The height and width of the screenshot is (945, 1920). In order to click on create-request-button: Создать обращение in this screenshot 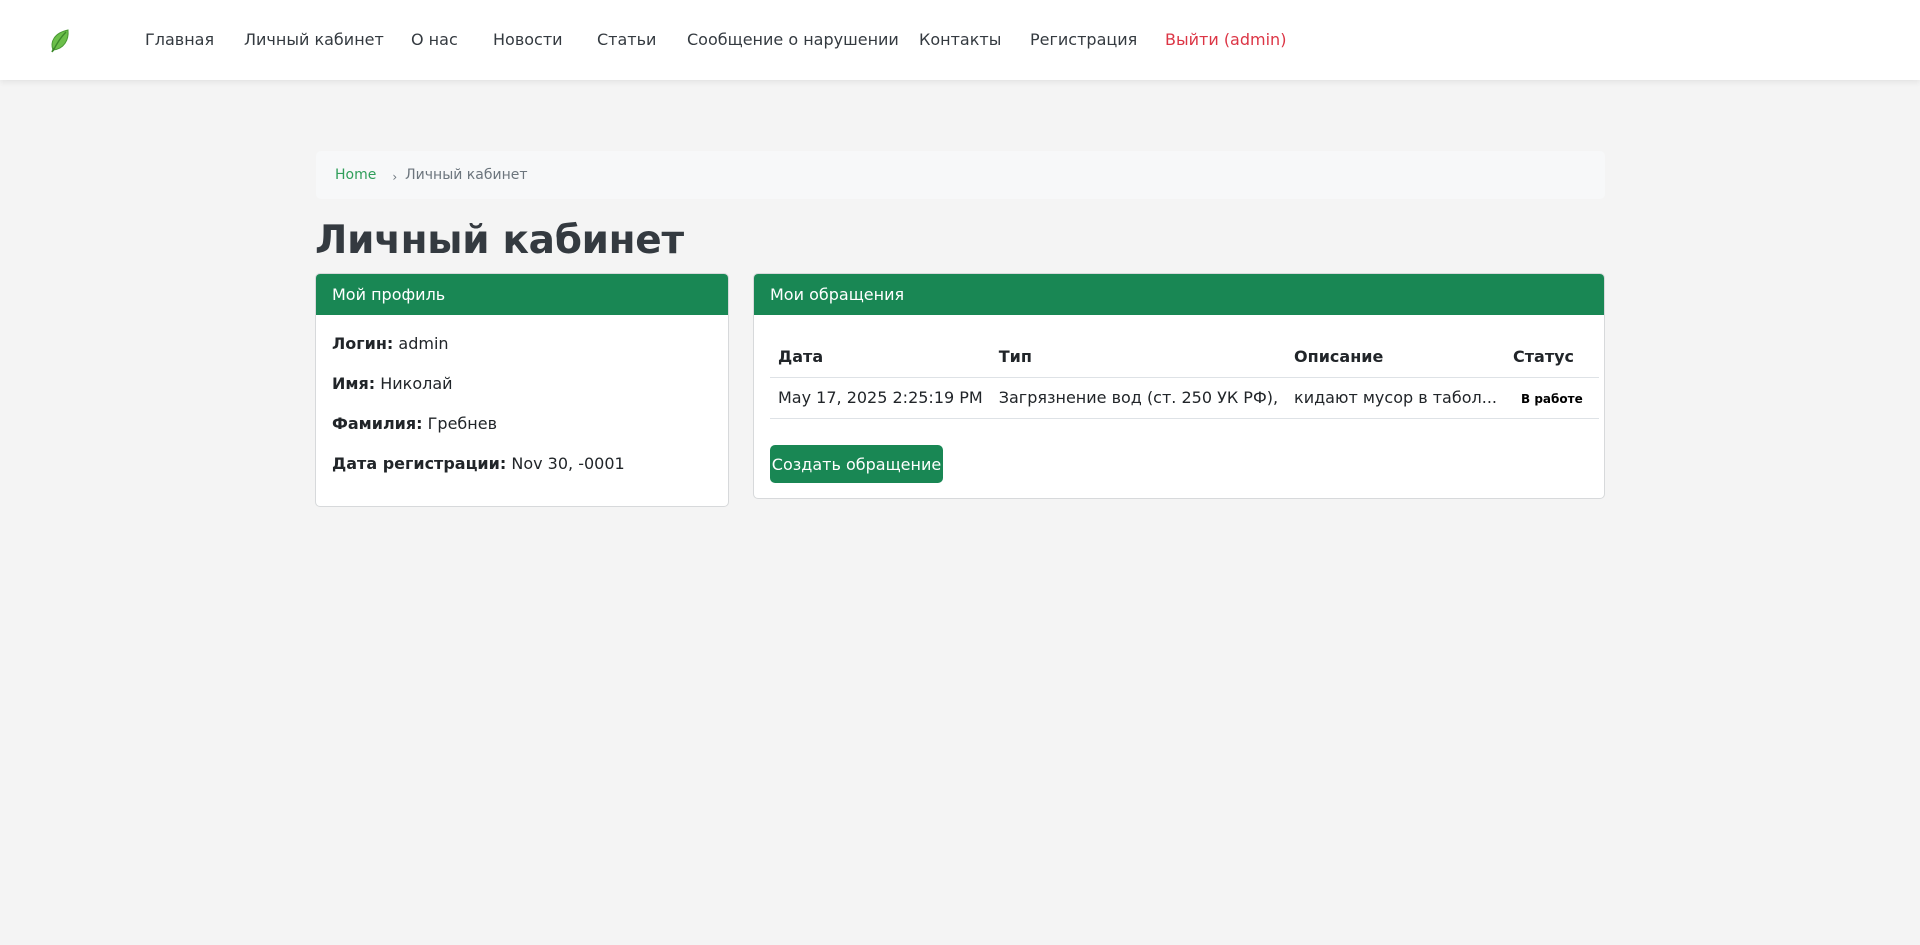, I will do `click(856, 464)`.